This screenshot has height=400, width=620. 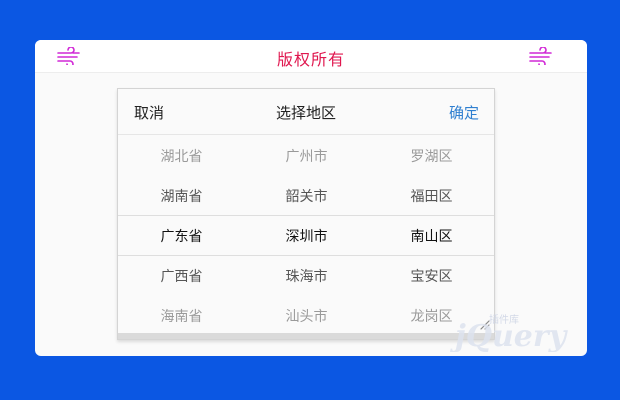 I want to click on picker-row: 湖北省 广州市 罗湖区, so click(x=306, y=155).